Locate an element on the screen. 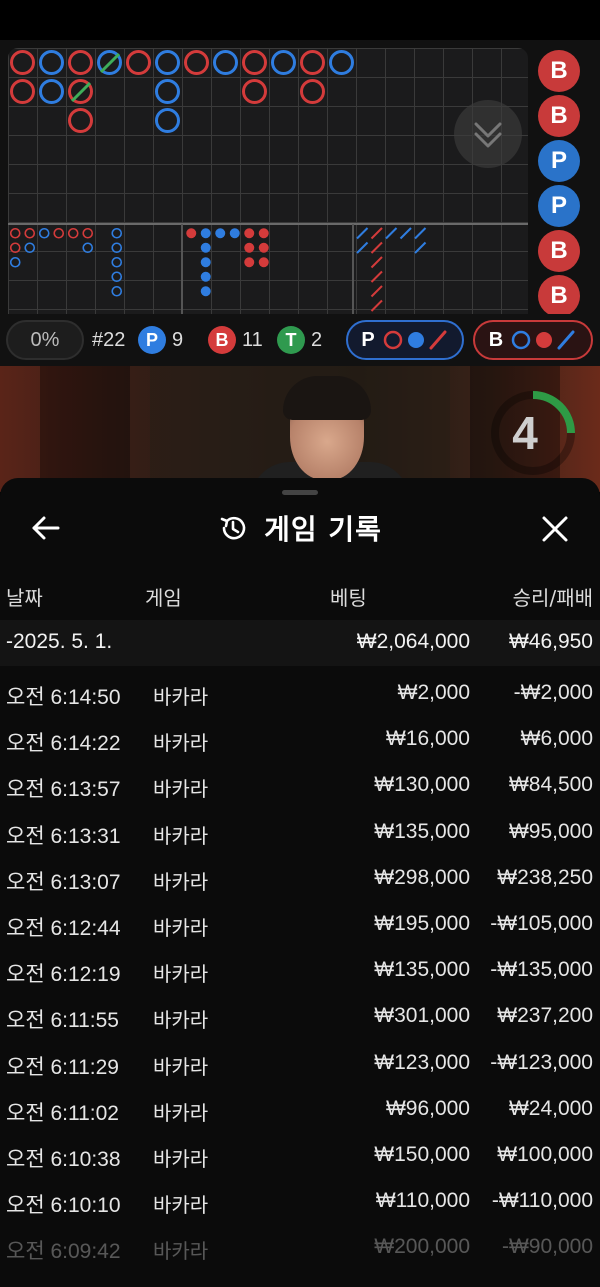 The width and height of the screenshot is (600, 1287). date-summary-row: -2025. 5. 1. ₩2,064,000 ₩46,950 is located at coordinates (300, 643).